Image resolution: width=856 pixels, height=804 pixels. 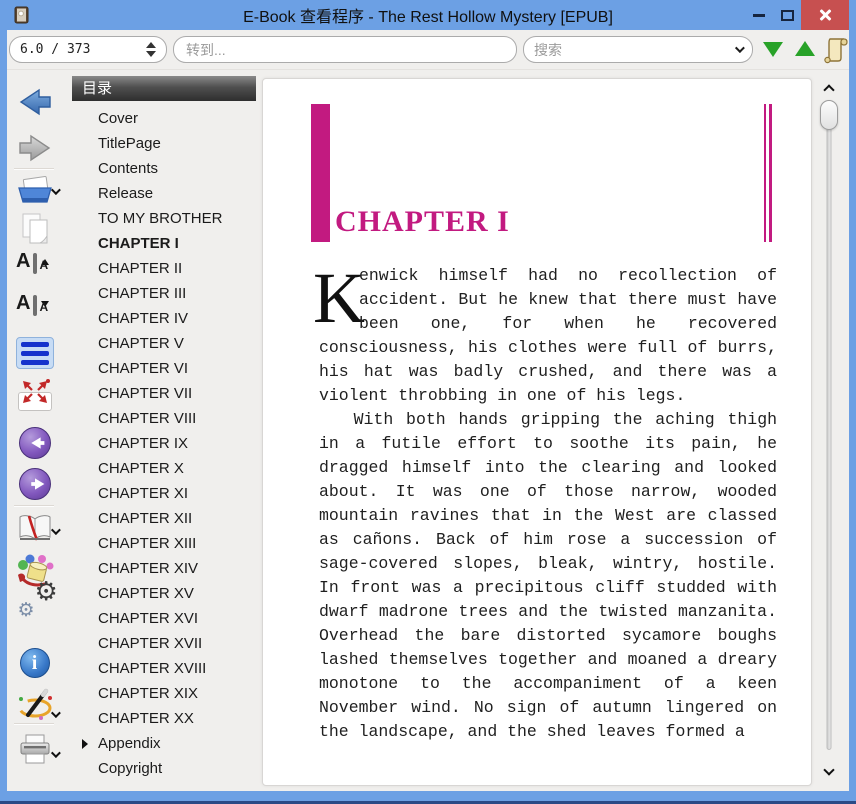 What do you see at coordinates (160, 193) in the screenshot?
I see `toc-item: Release` at bounding box center [160, 193].